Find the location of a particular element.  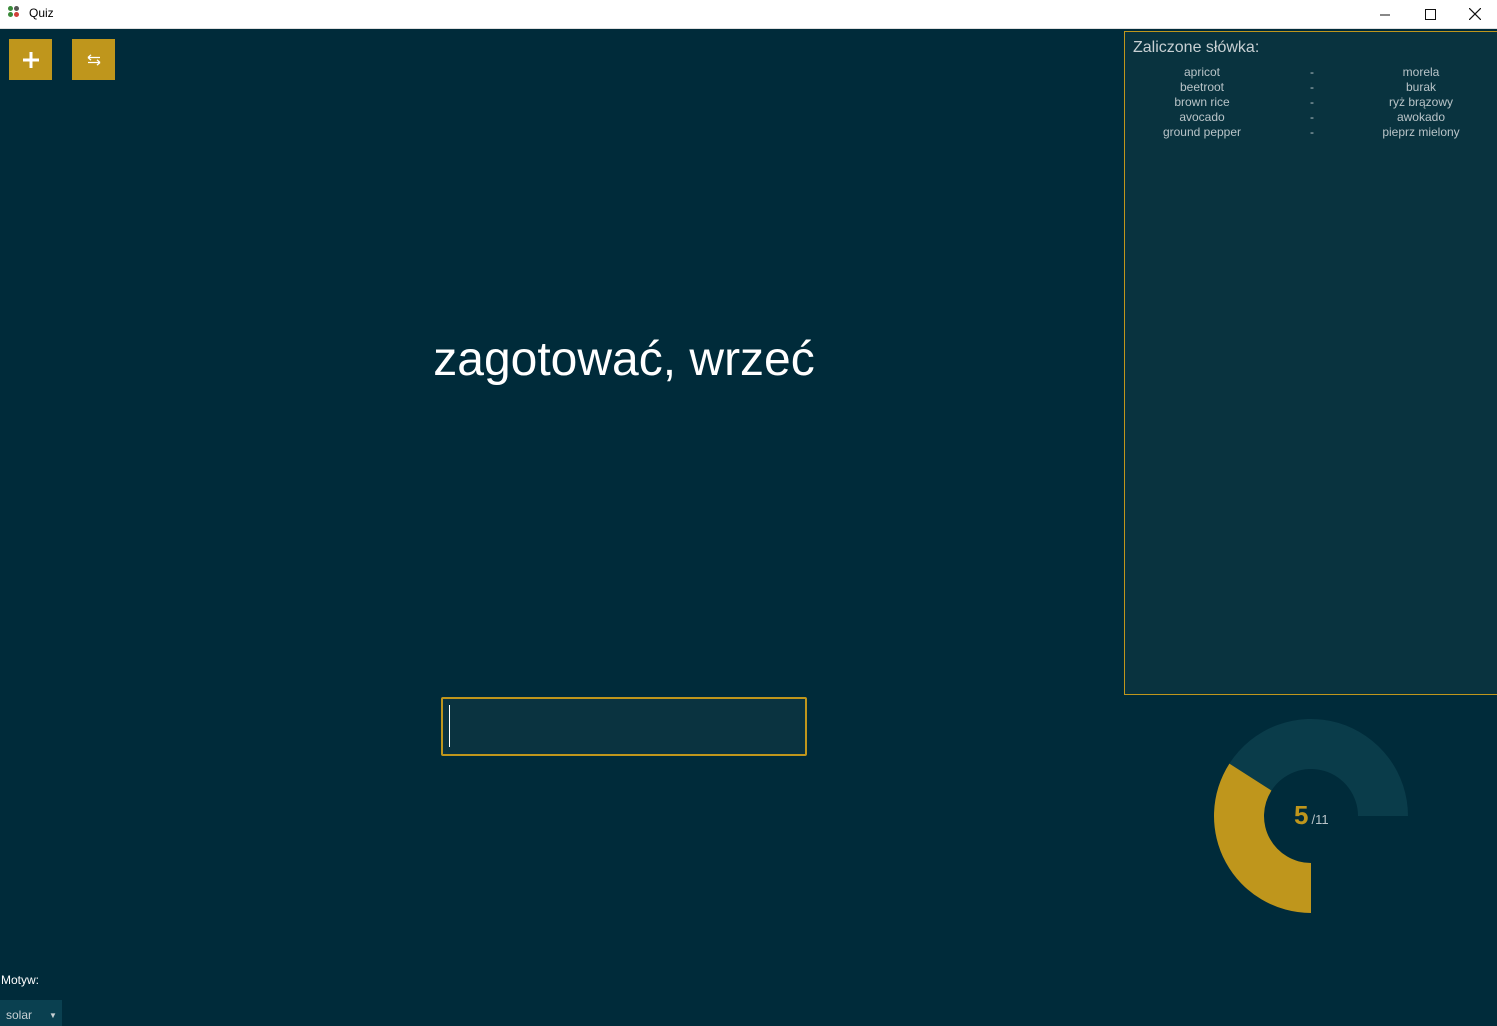

theme-label: Motyw: is located at coordinates (20, 980).